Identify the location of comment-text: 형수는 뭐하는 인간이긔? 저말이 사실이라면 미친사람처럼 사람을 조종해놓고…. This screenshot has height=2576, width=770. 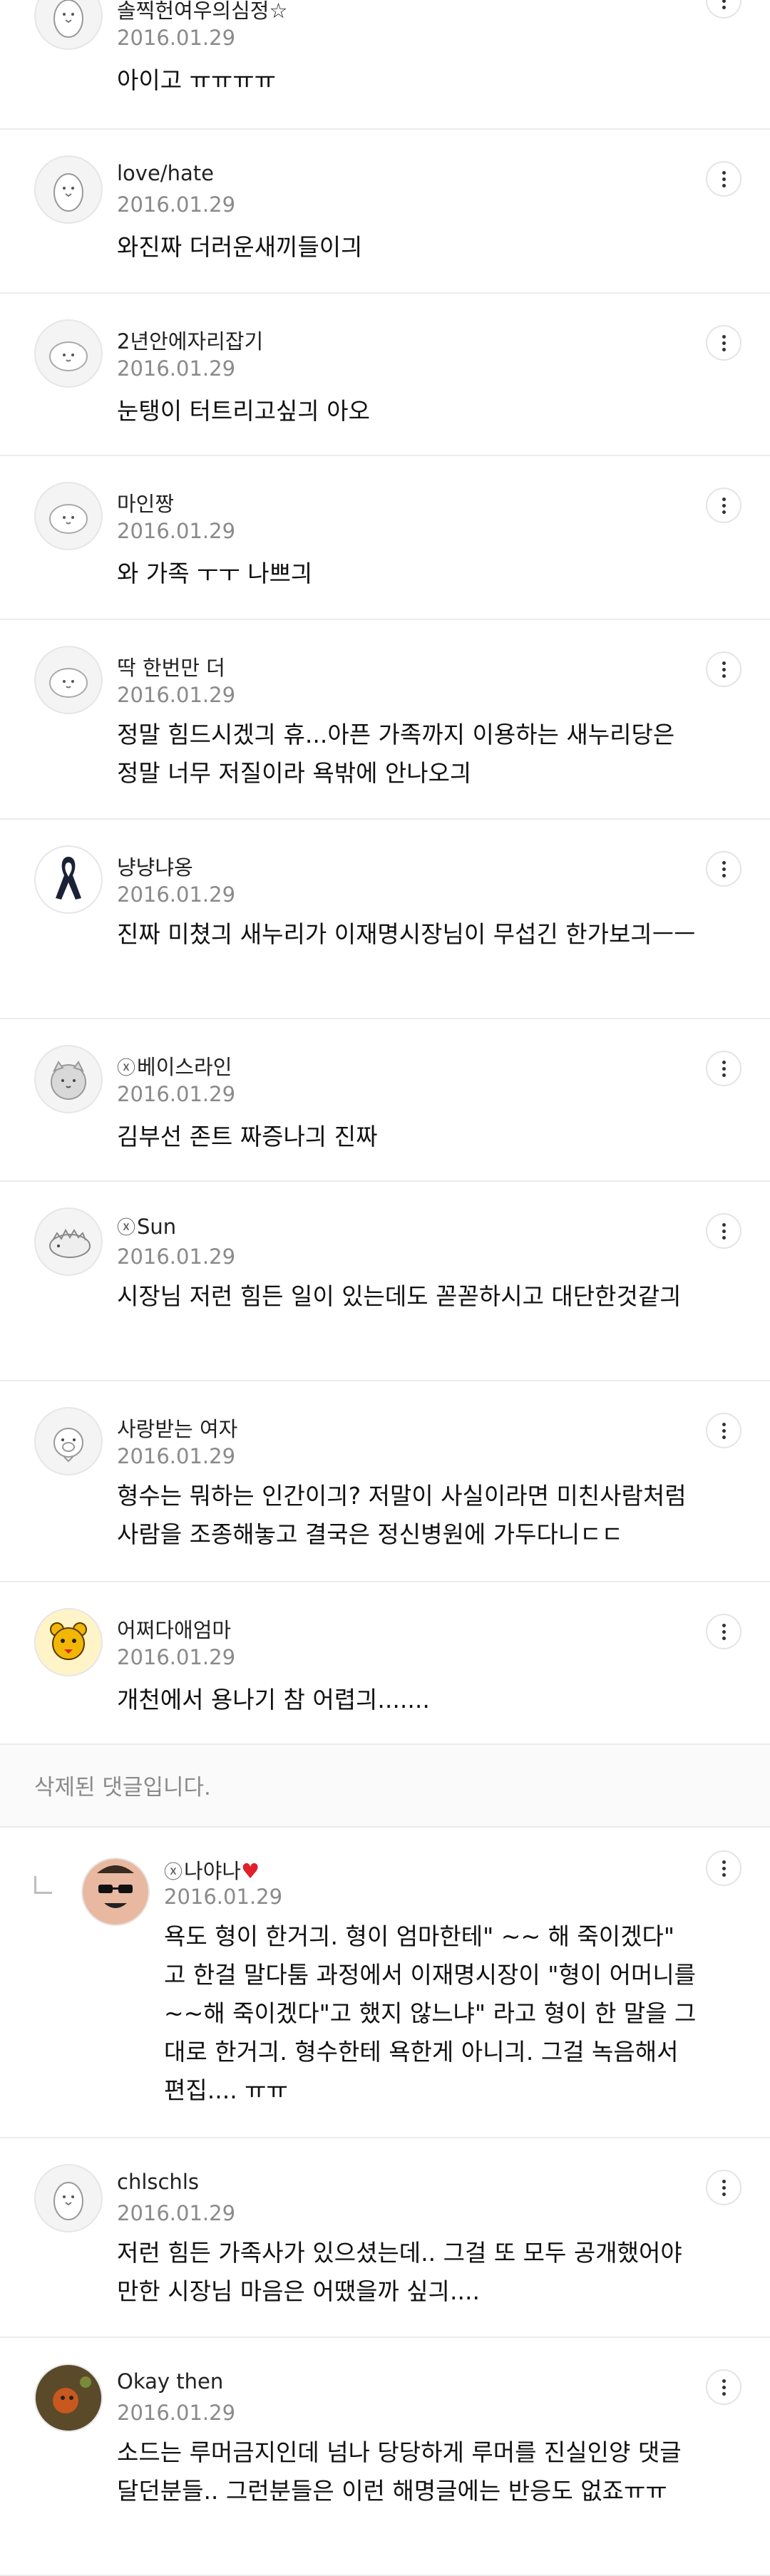
(402, 1515).